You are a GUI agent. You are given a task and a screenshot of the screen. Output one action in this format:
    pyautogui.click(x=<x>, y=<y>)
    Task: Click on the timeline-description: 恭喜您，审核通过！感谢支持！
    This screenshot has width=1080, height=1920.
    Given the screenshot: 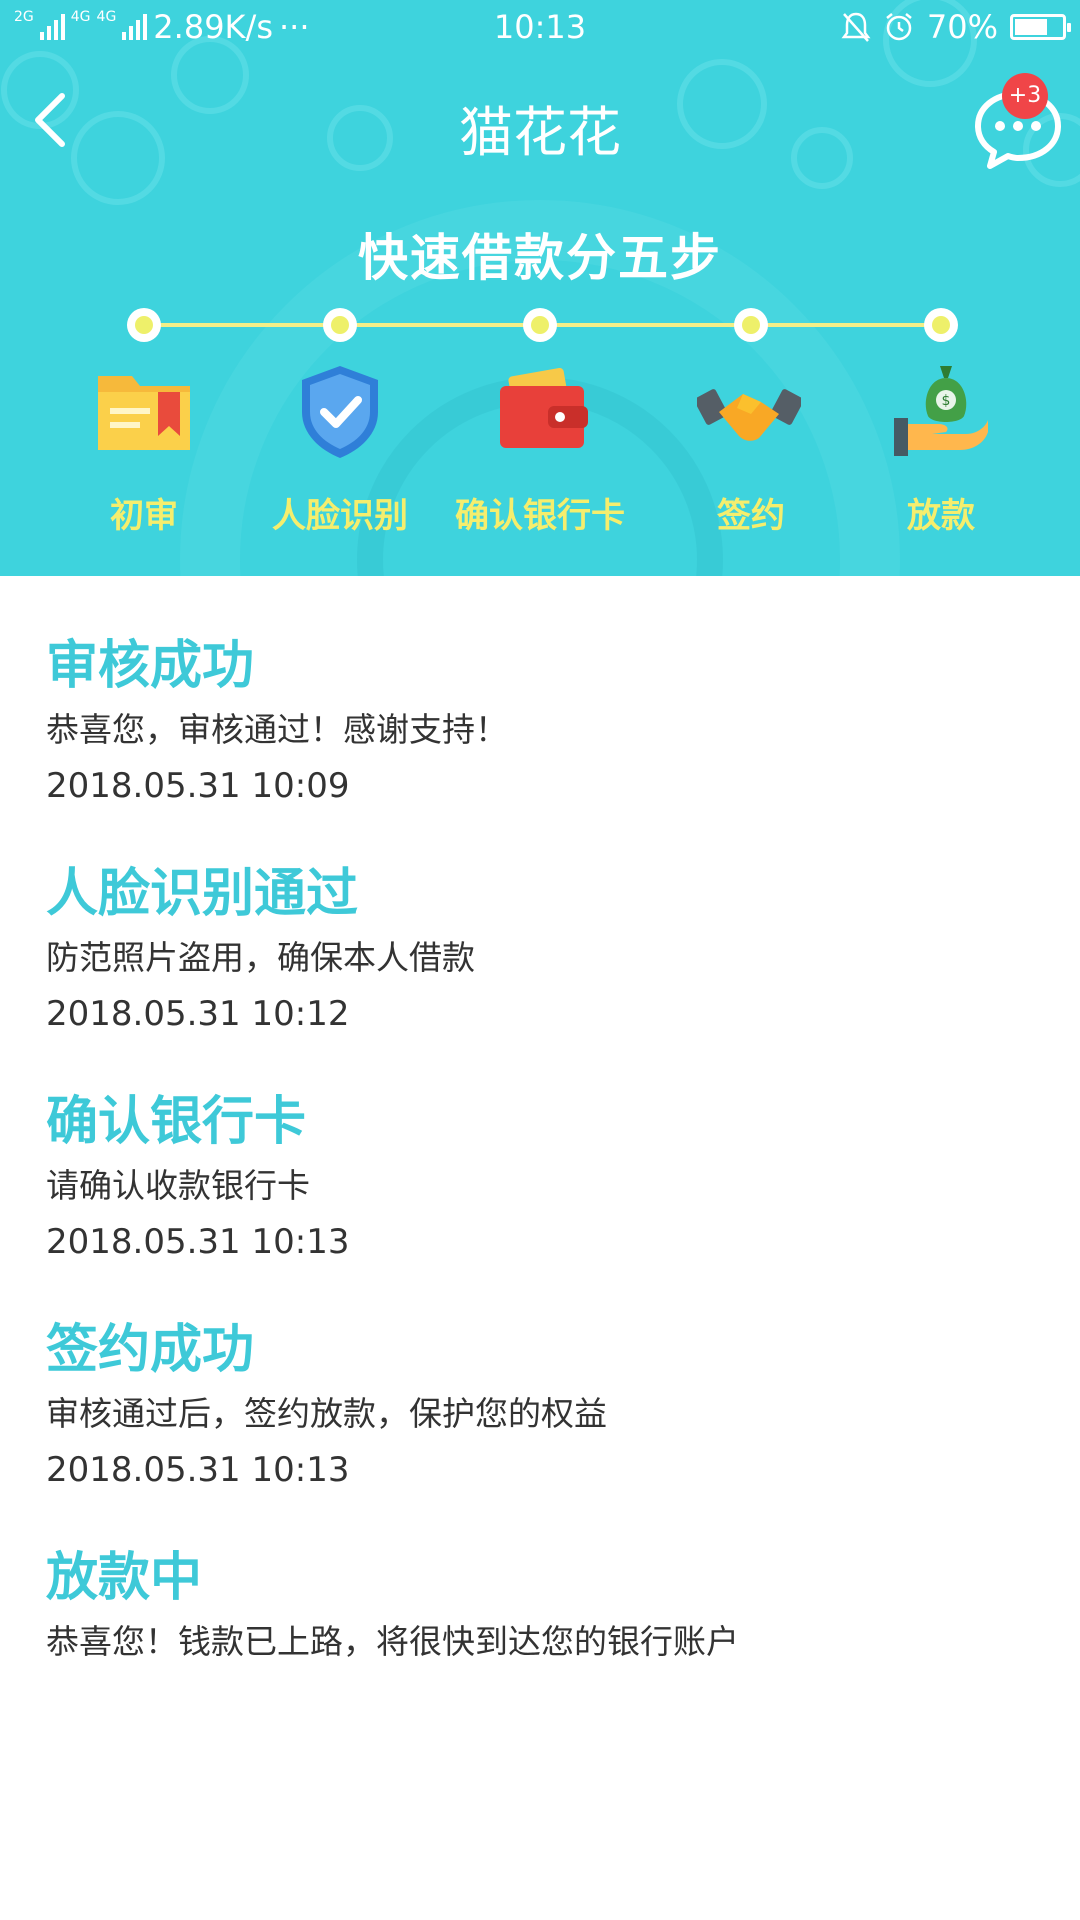 What is the action you would take?
    pyautogui.click(x=277, y=729)
    